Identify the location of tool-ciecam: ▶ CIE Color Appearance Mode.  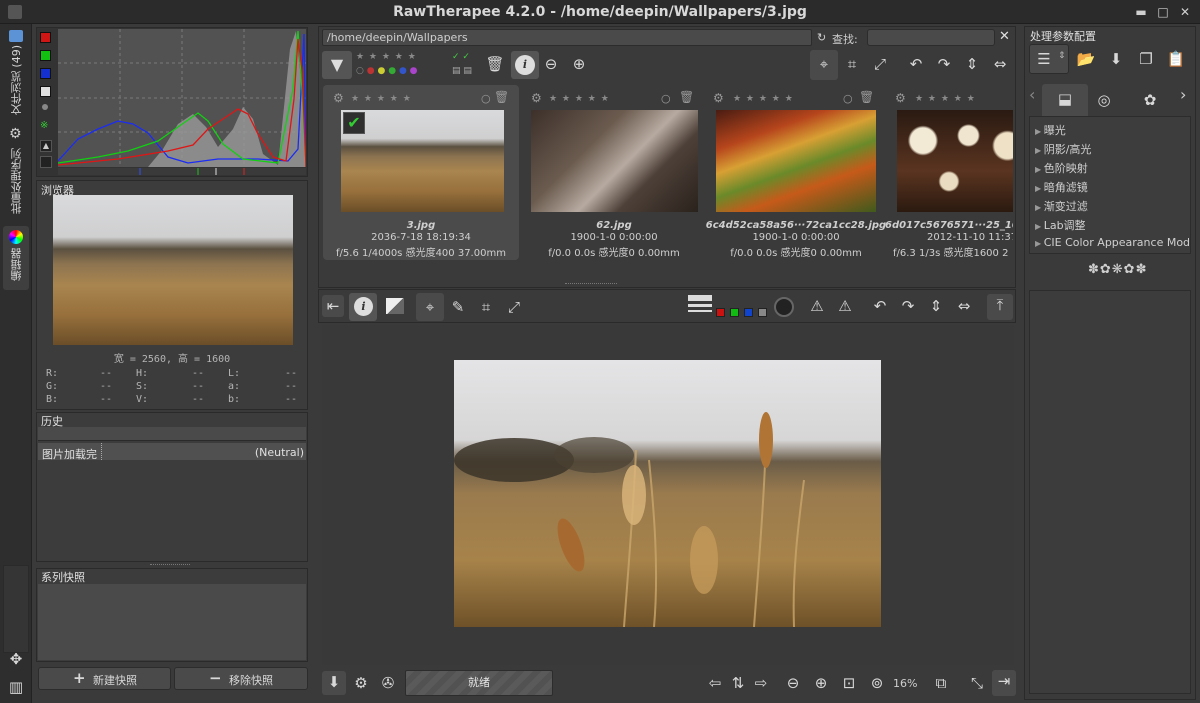
(1112, 242).